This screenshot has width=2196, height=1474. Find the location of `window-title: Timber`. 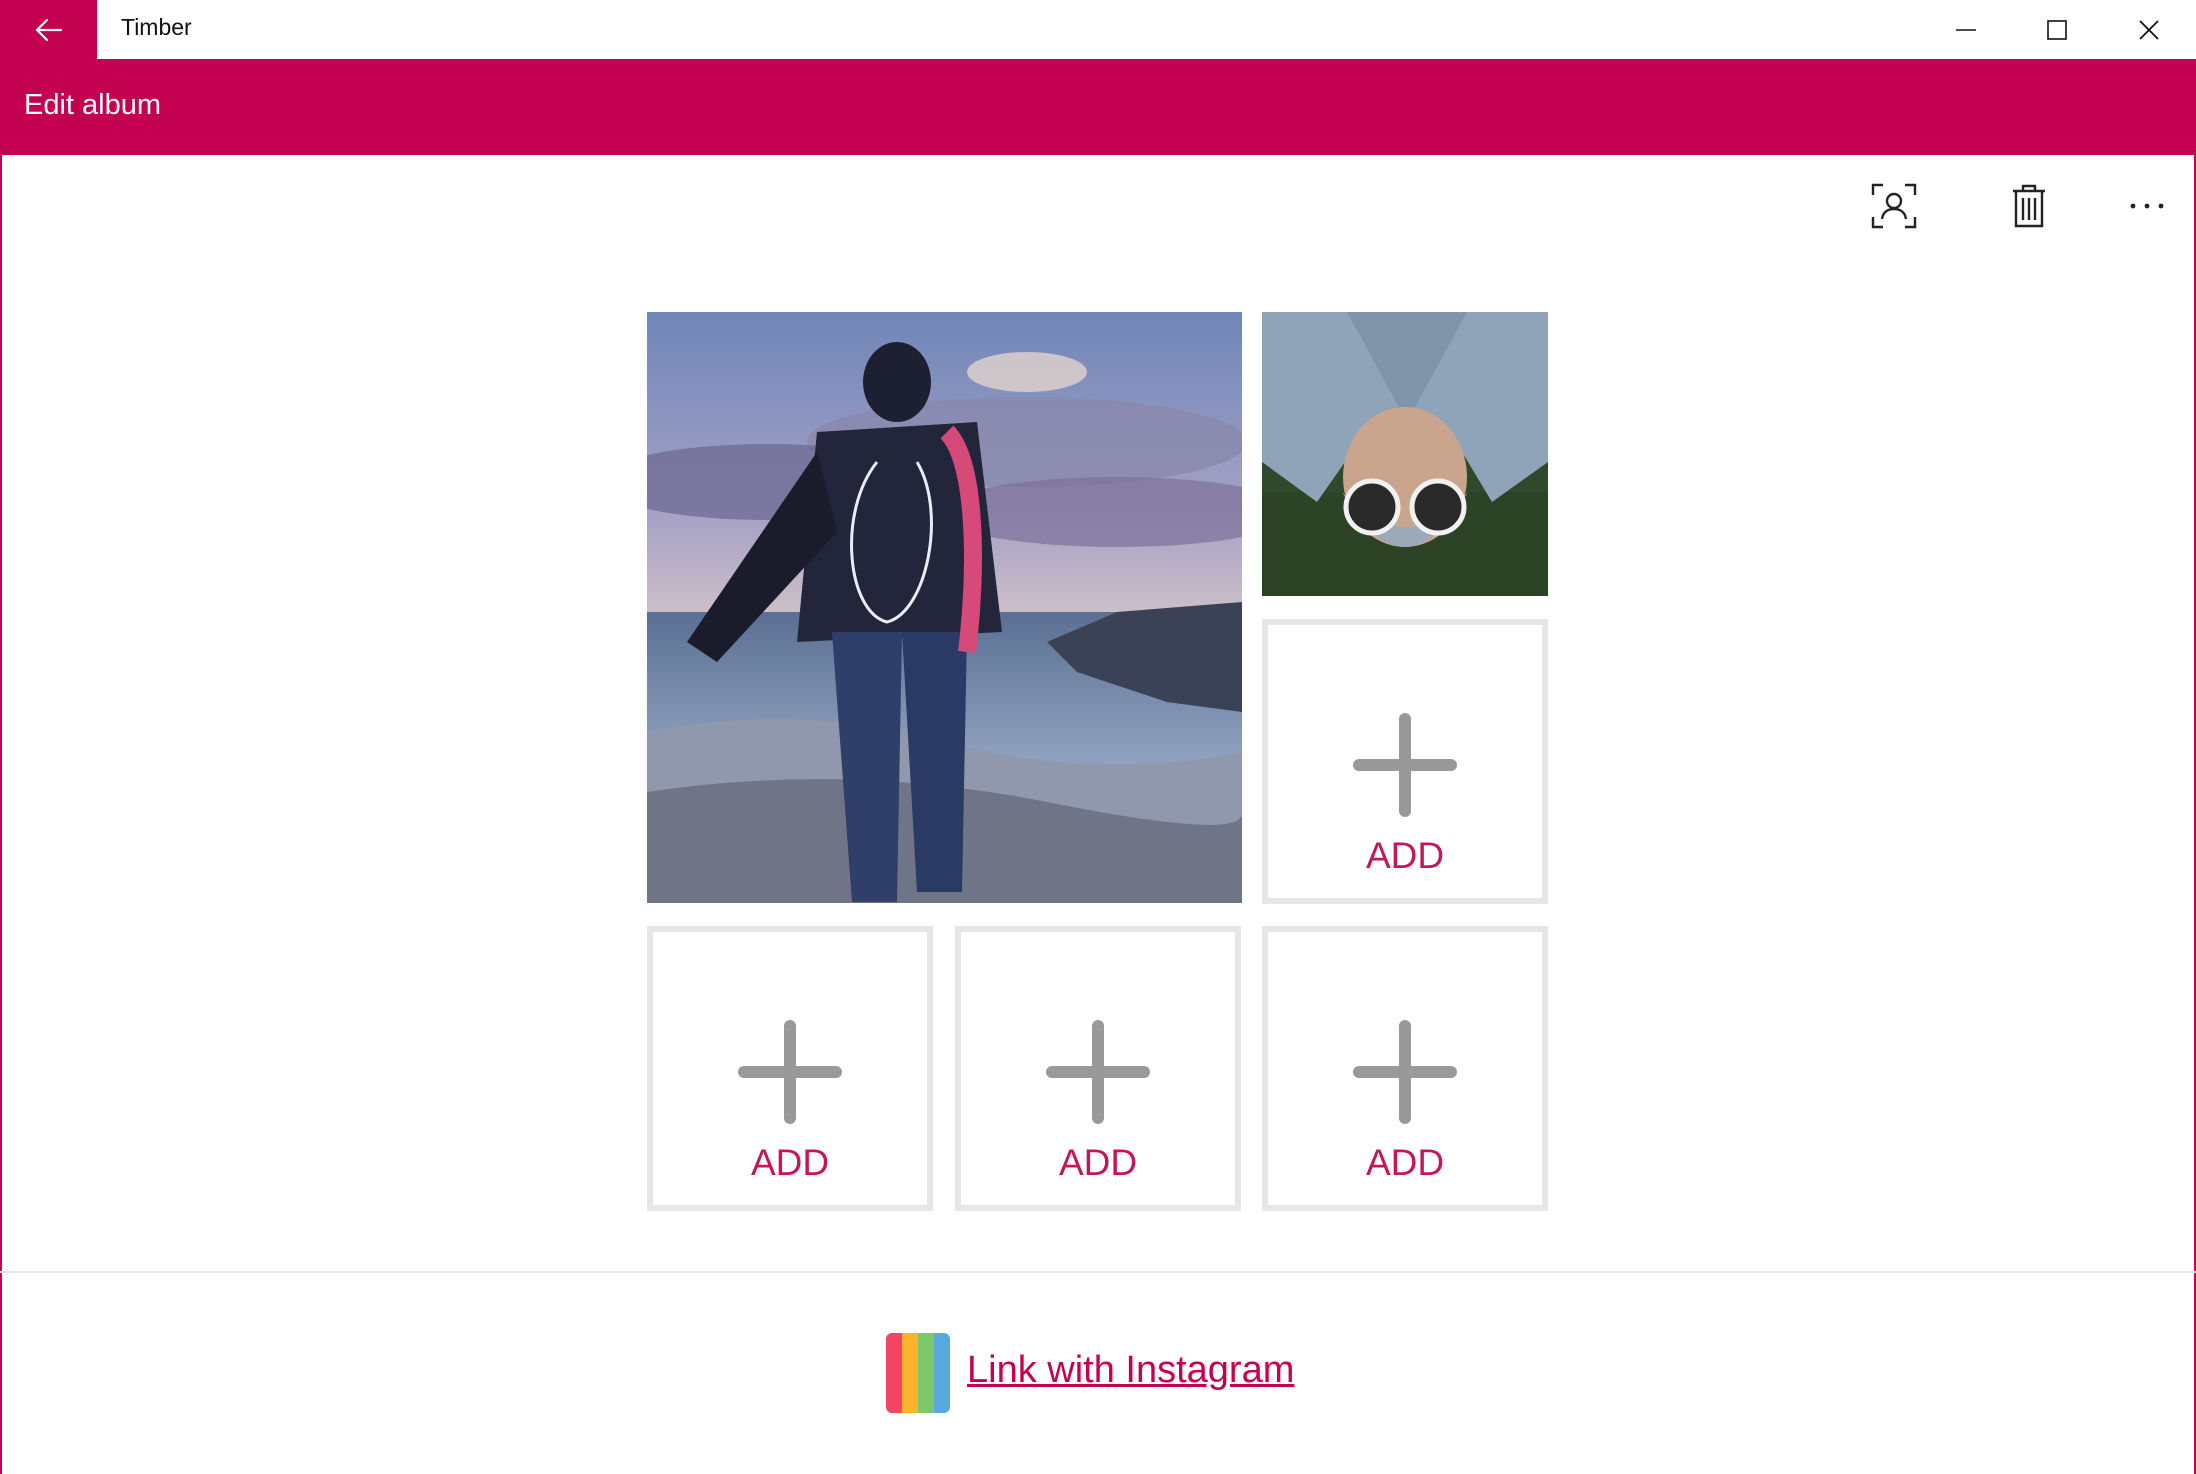

window-title: Timber is located at coordinates (156, 27).